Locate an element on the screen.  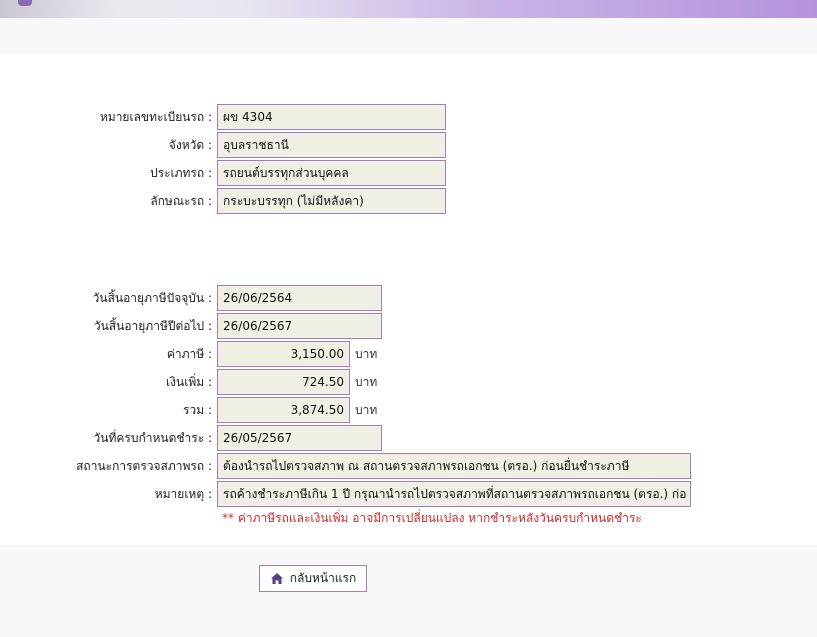
back-home-label: กลับหน้าแรก is located at coordinates (323, 578).